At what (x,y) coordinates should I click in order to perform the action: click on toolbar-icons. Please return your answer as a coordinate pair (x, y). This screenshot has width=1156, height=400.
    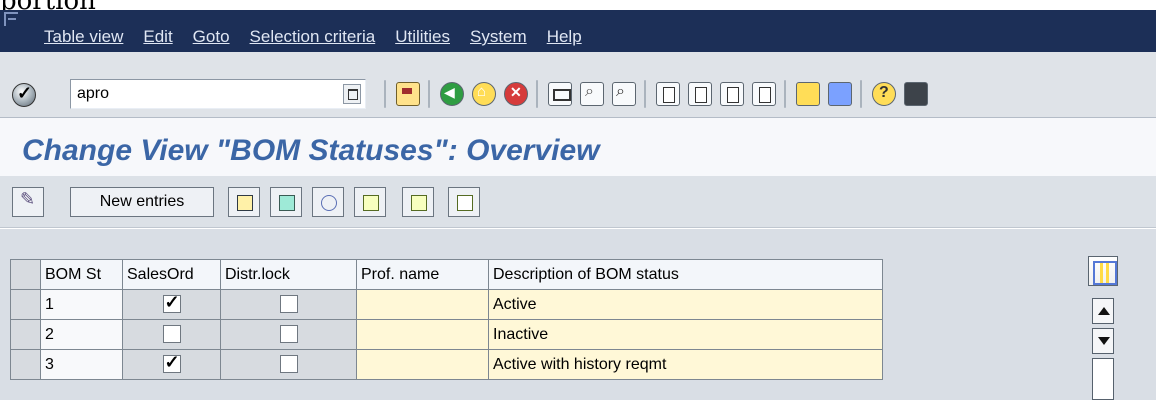
    Looking at the image, I should click on (660, 94).